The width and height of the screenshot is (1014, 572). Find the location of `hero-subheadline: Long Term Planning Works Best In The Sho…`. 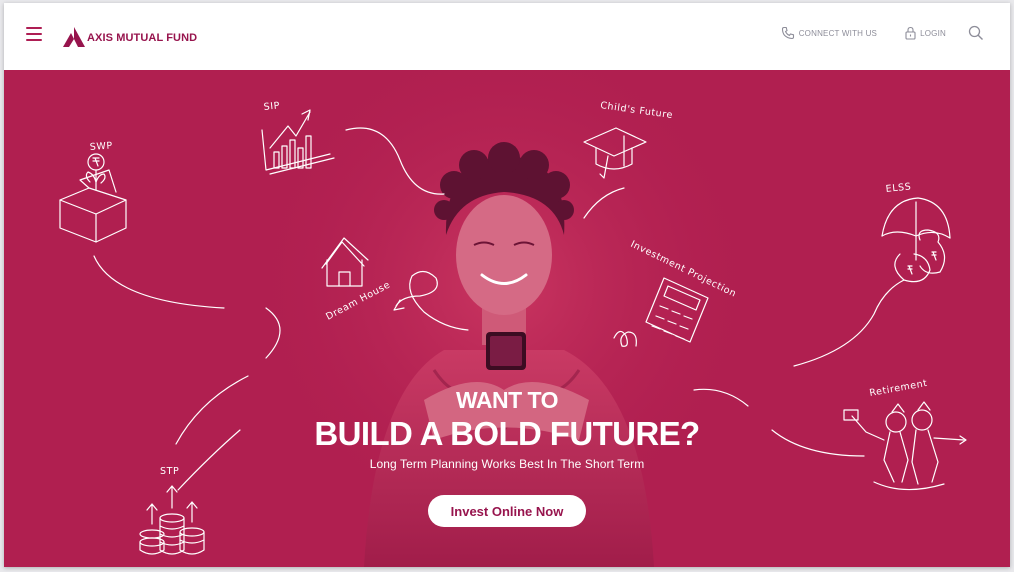

hero-subheadline: Long Term Planning Works Best In The Sho… is located at coordinates (507, 464).